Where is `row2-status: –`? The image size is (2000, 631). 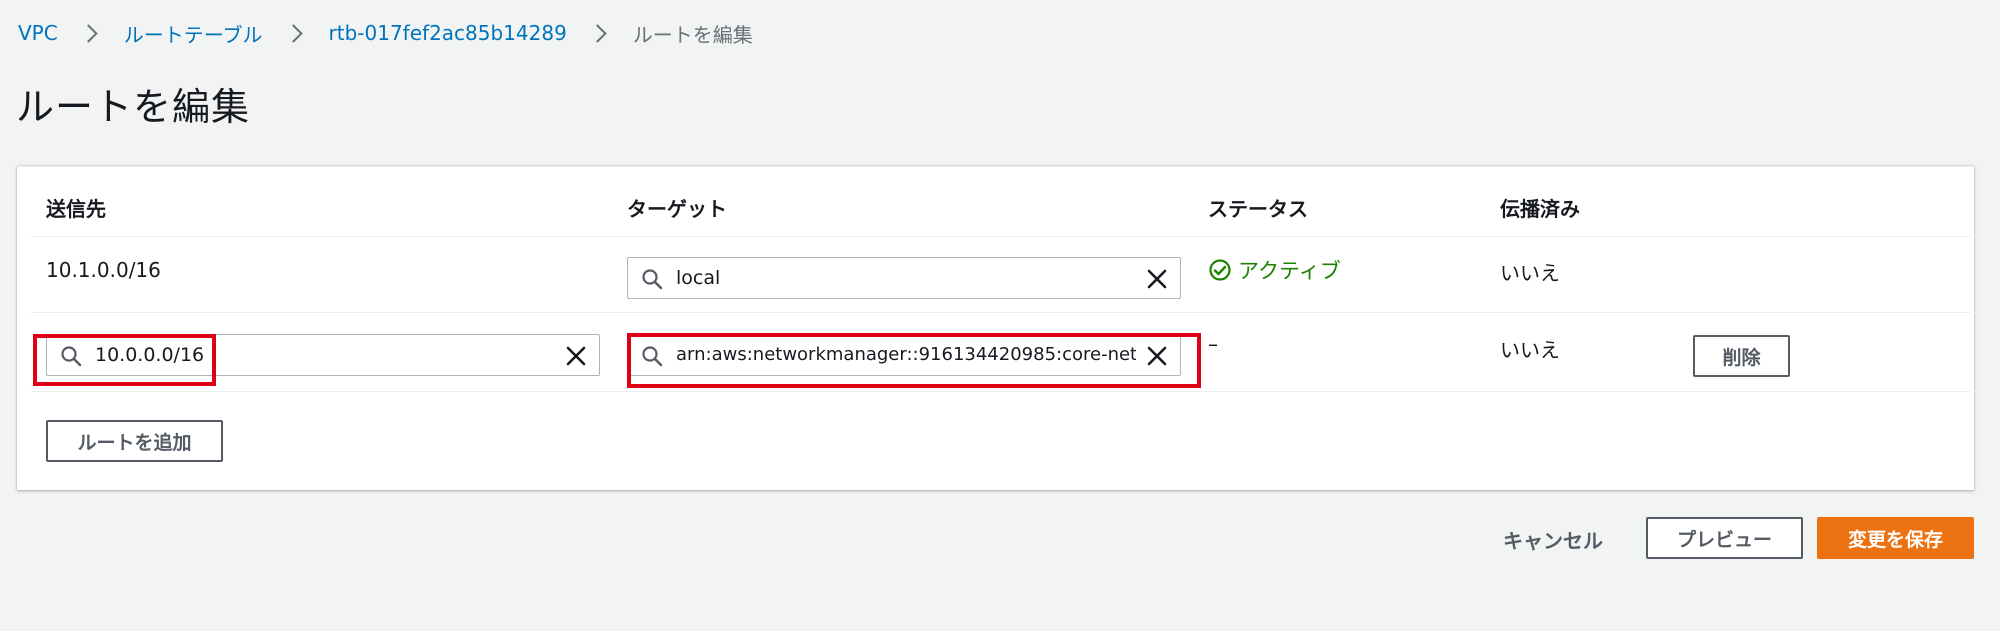
row2-status: – is located at coordinates (1213, 344).